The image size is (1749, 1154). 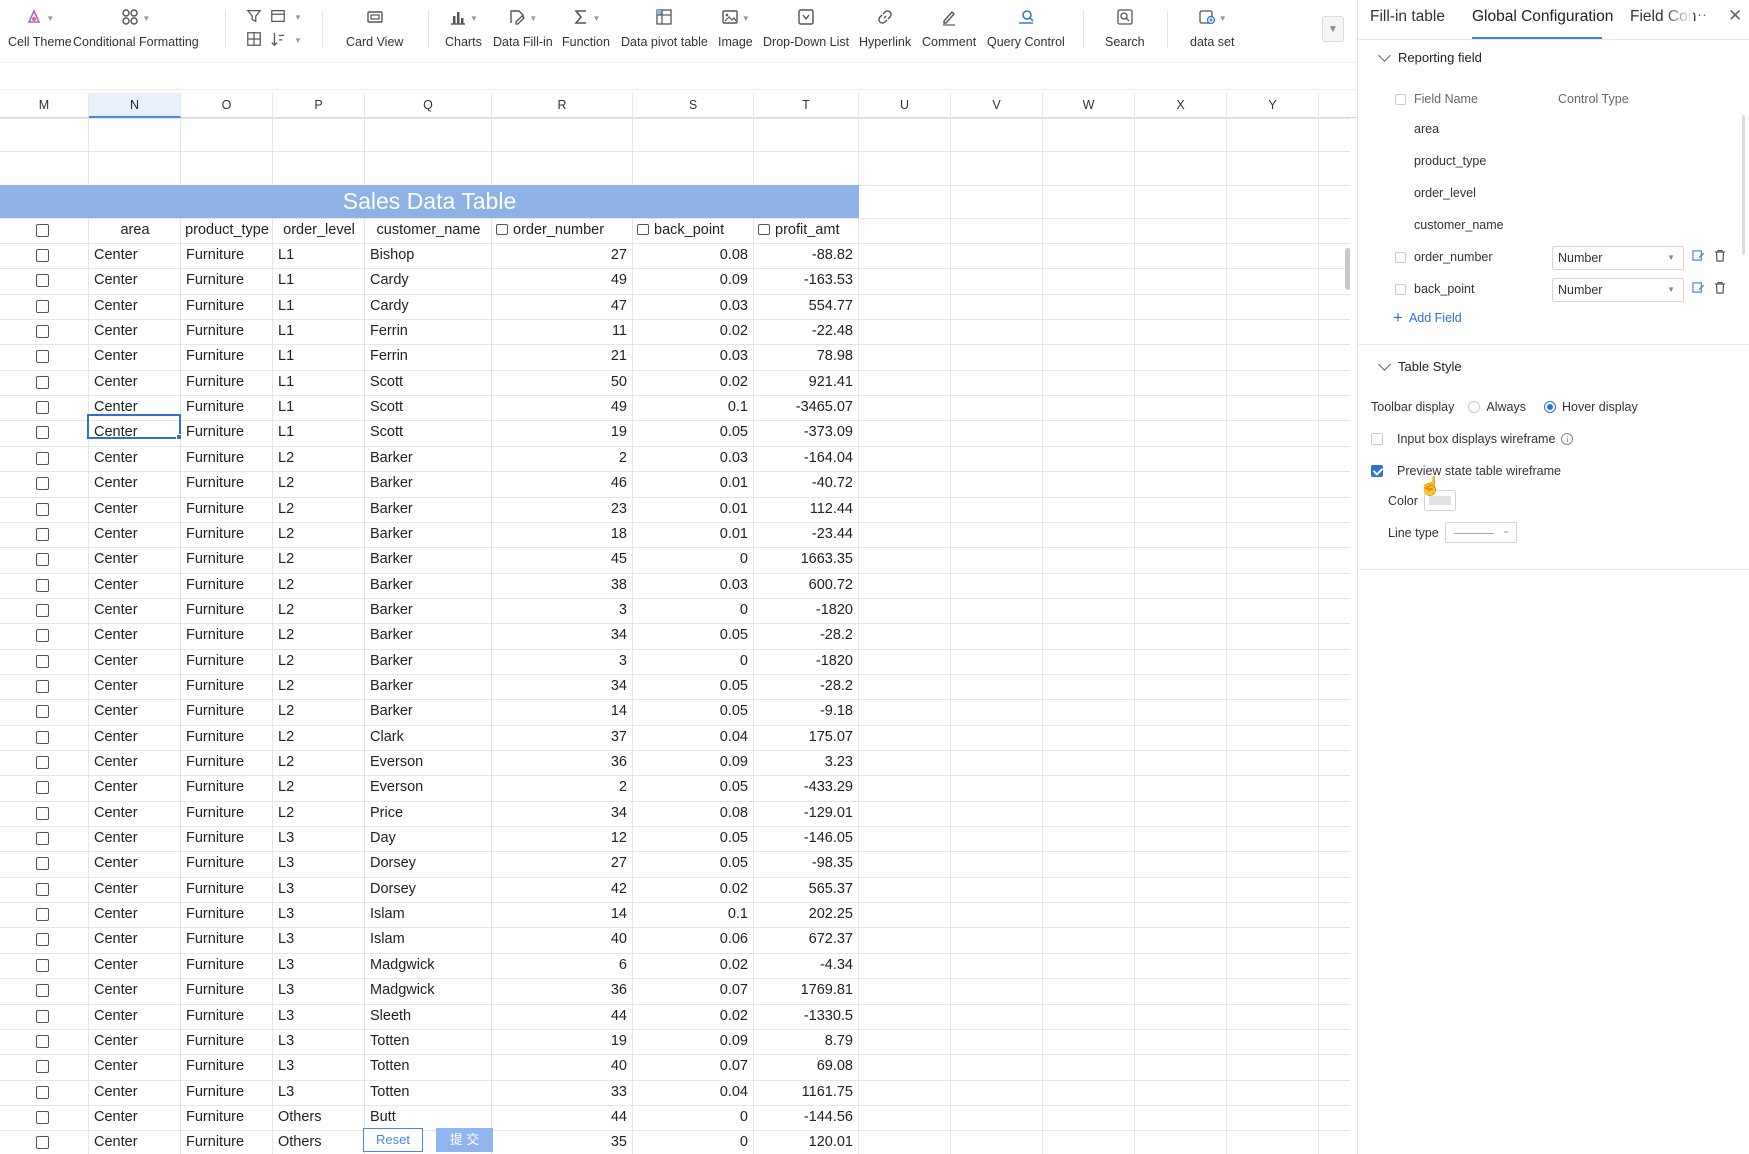 What do you see at coordinates (806, 813) in the screenshot?
I see `cell-profit-amt: -129.01` at bounding box center [806, 813].